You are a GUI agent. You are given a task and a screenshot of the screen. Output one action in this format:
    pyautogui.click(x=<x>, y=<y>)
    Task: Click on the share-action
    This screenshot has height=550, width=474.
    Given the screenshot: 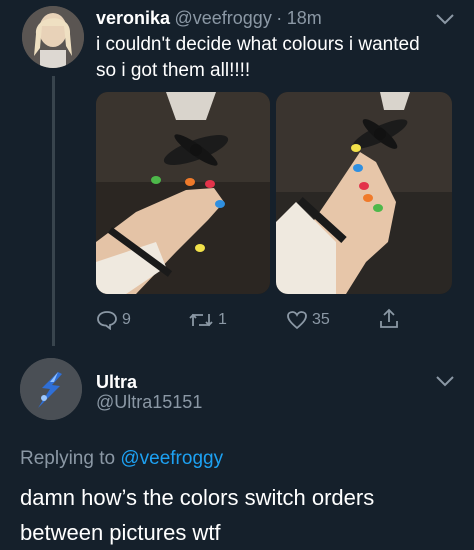 What is the action you would take?
    pyautogui.click(x=391, y=319)
    